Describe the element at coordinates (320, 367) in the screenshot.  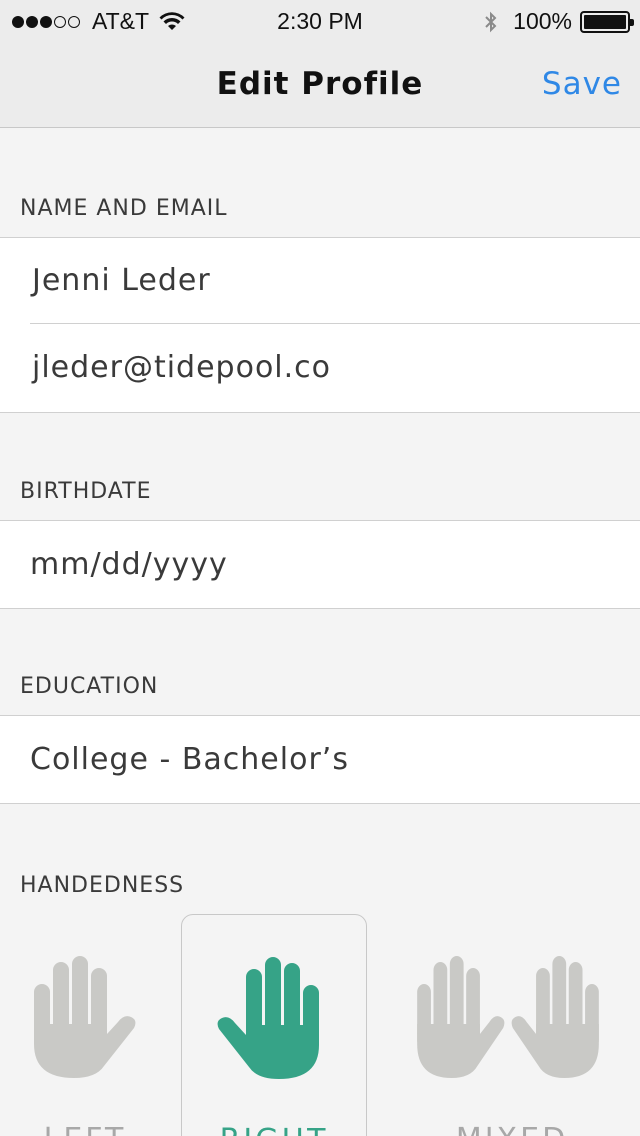
I see `email-field: jleder@tidepool.co` at that location.